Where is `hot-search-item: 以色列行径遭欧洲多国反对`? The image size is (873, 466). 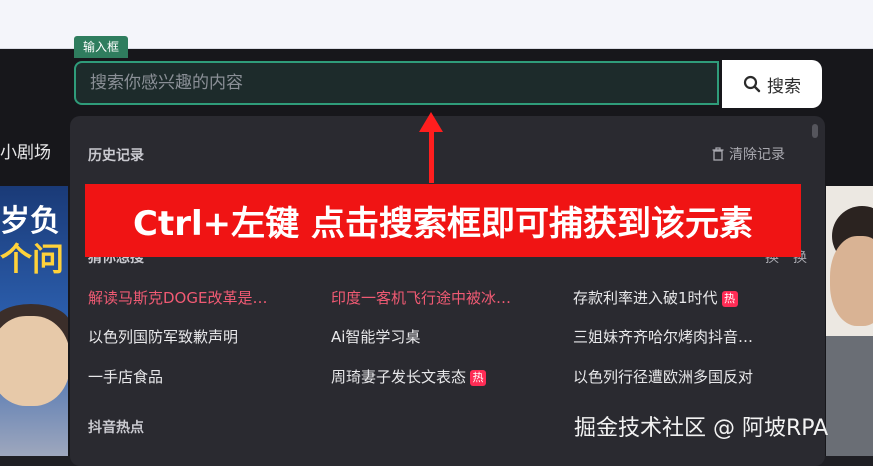
hot-search-item: 以色列行径遭欧洲多国反对 is located at coordinates (663, 376).